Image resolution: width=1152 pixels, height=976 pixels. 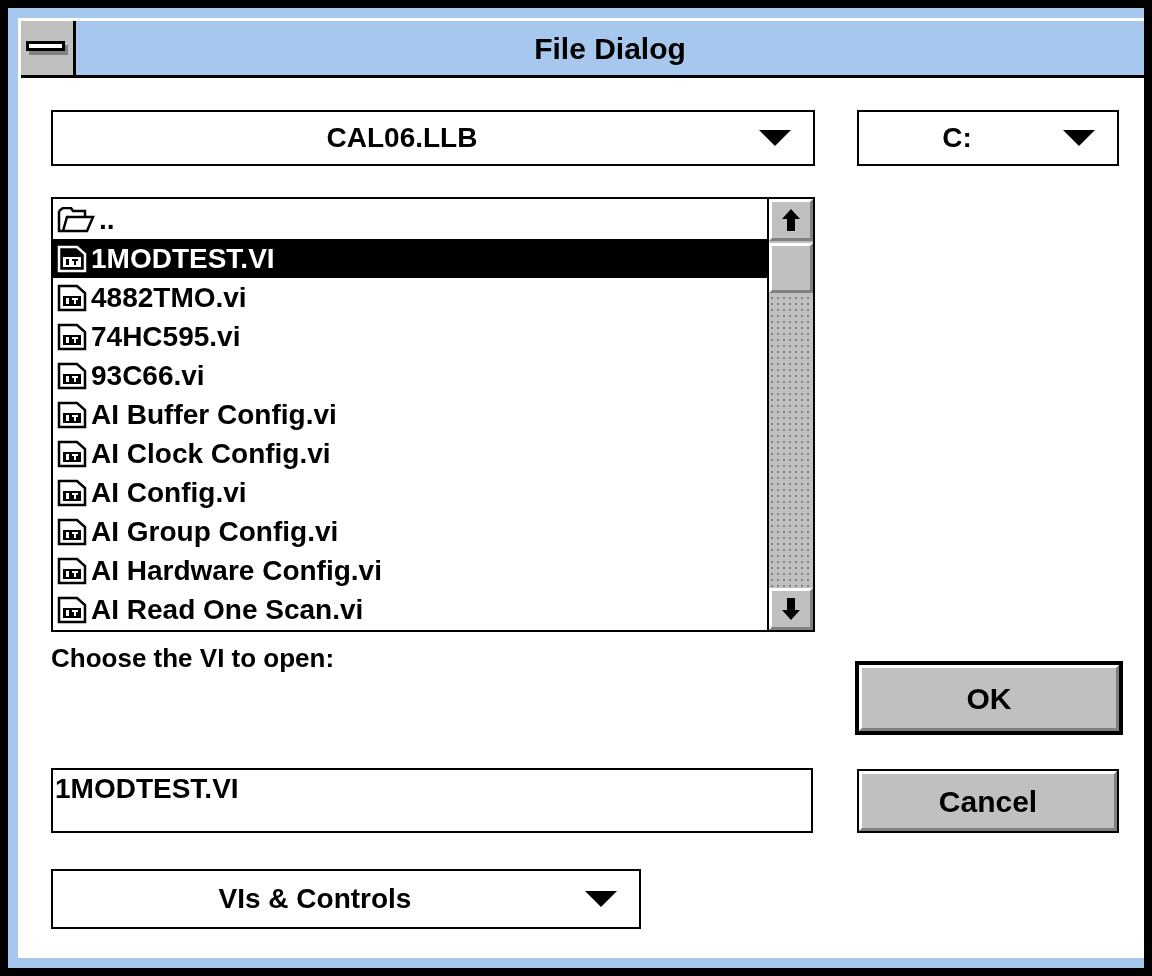 What do you see at coordinates (790, 414) in the screenshot?
I see `scrollbar` at bounding box center [790, 414].